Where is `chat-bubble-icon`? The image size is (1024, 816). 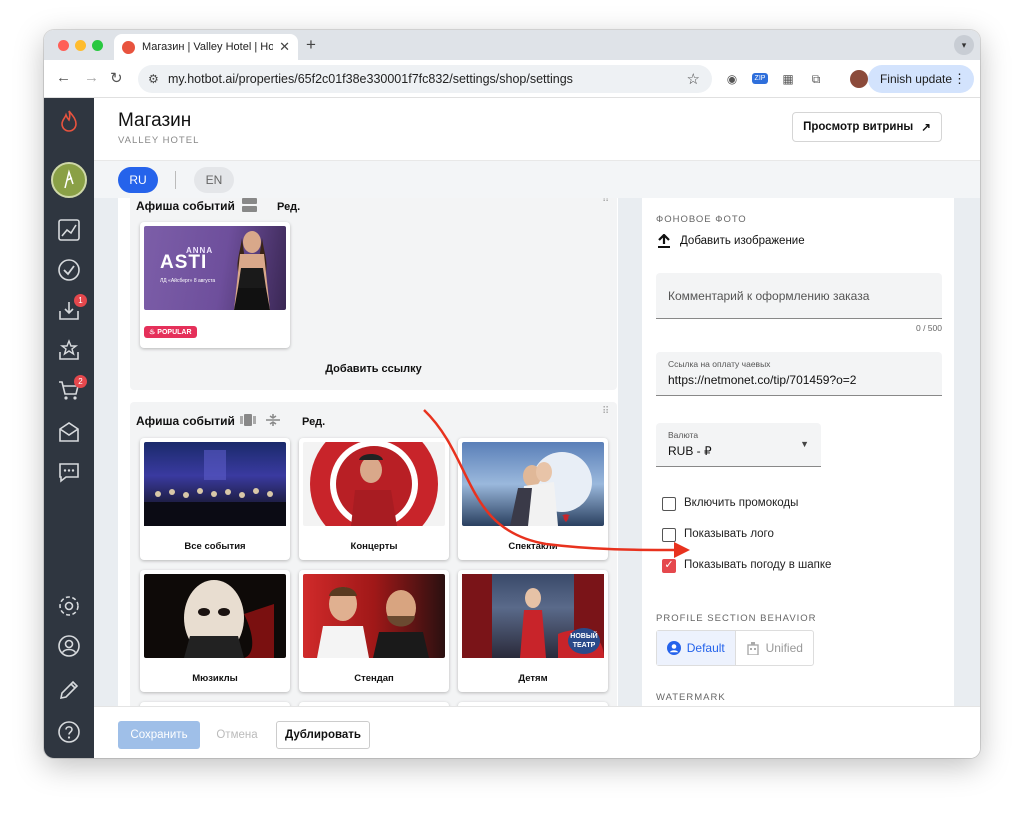 chat-bubble-icon is located at coordinates (69, 474).